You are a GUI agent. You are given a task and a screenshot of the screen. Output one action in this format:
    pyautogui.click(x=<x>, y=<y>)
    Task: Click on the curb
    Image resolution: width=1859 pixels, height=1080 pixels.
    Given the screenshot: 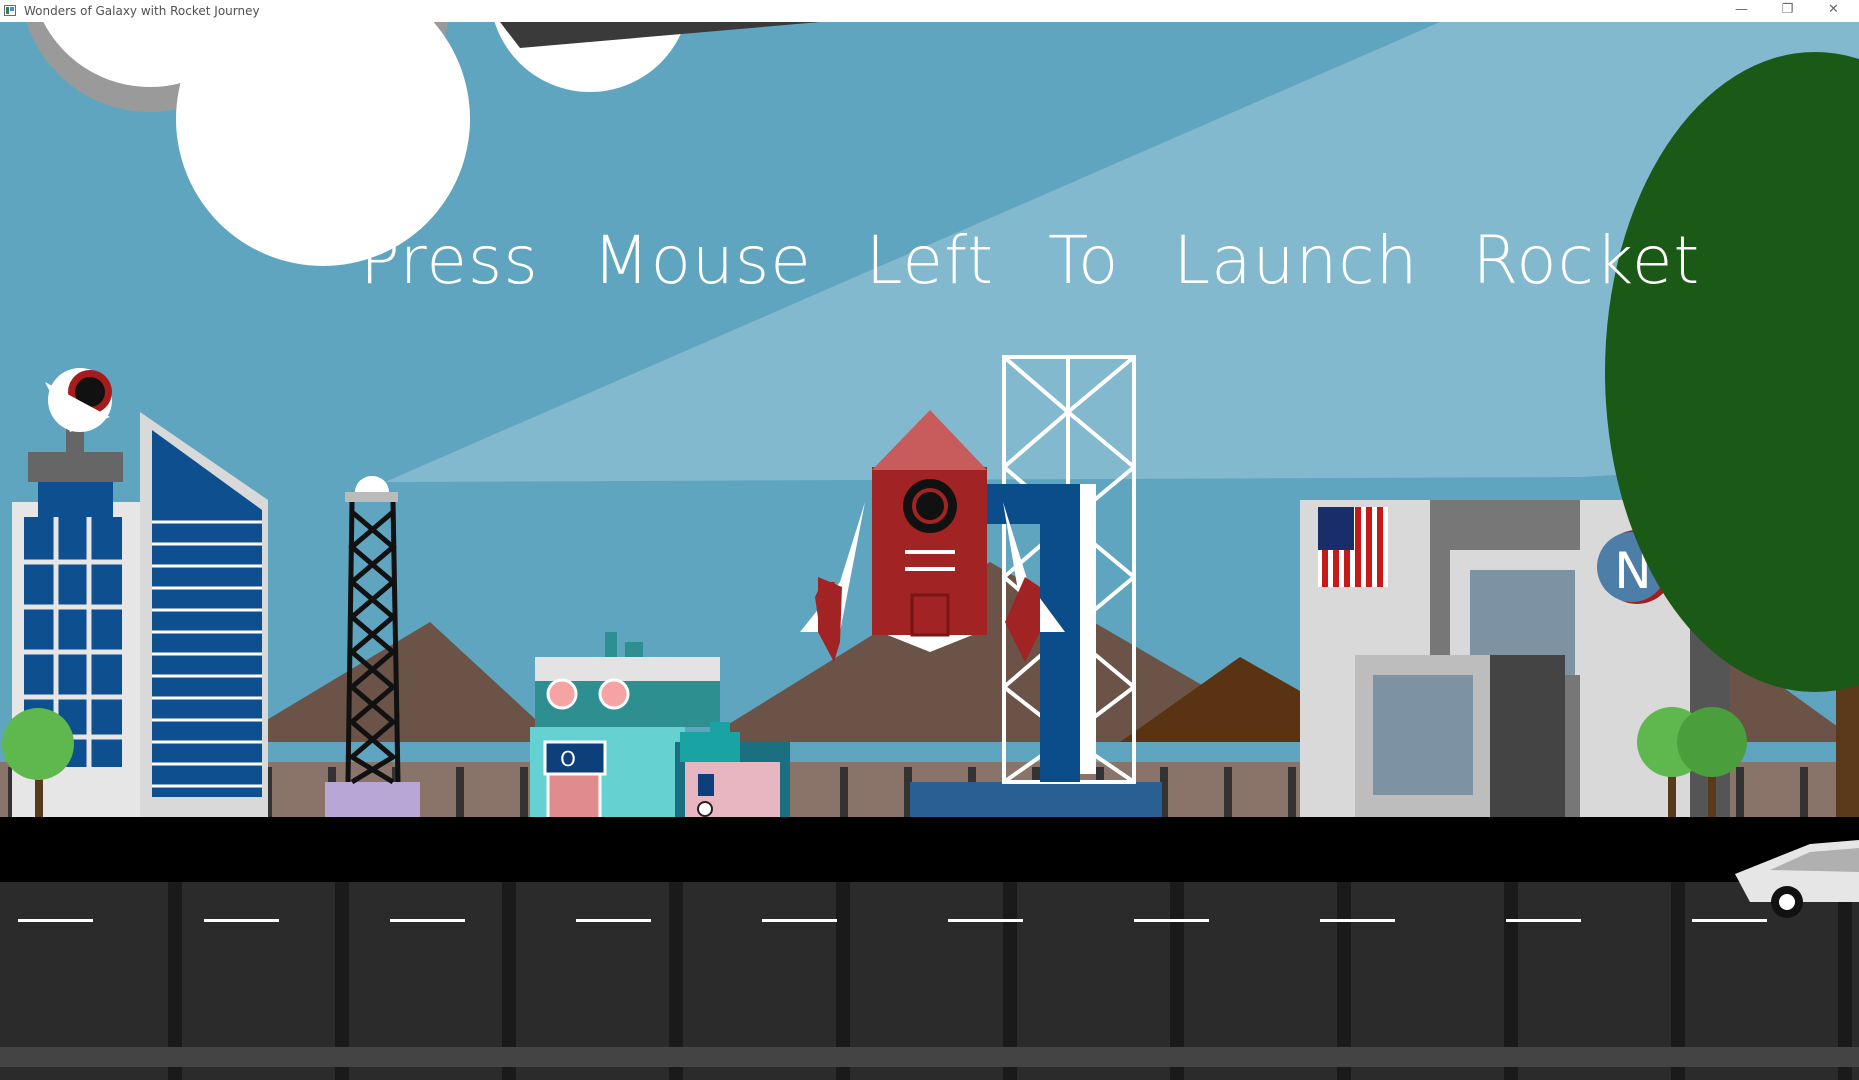 What is the action you would take?
    pyautogui.click(x=929, y=1057)
    